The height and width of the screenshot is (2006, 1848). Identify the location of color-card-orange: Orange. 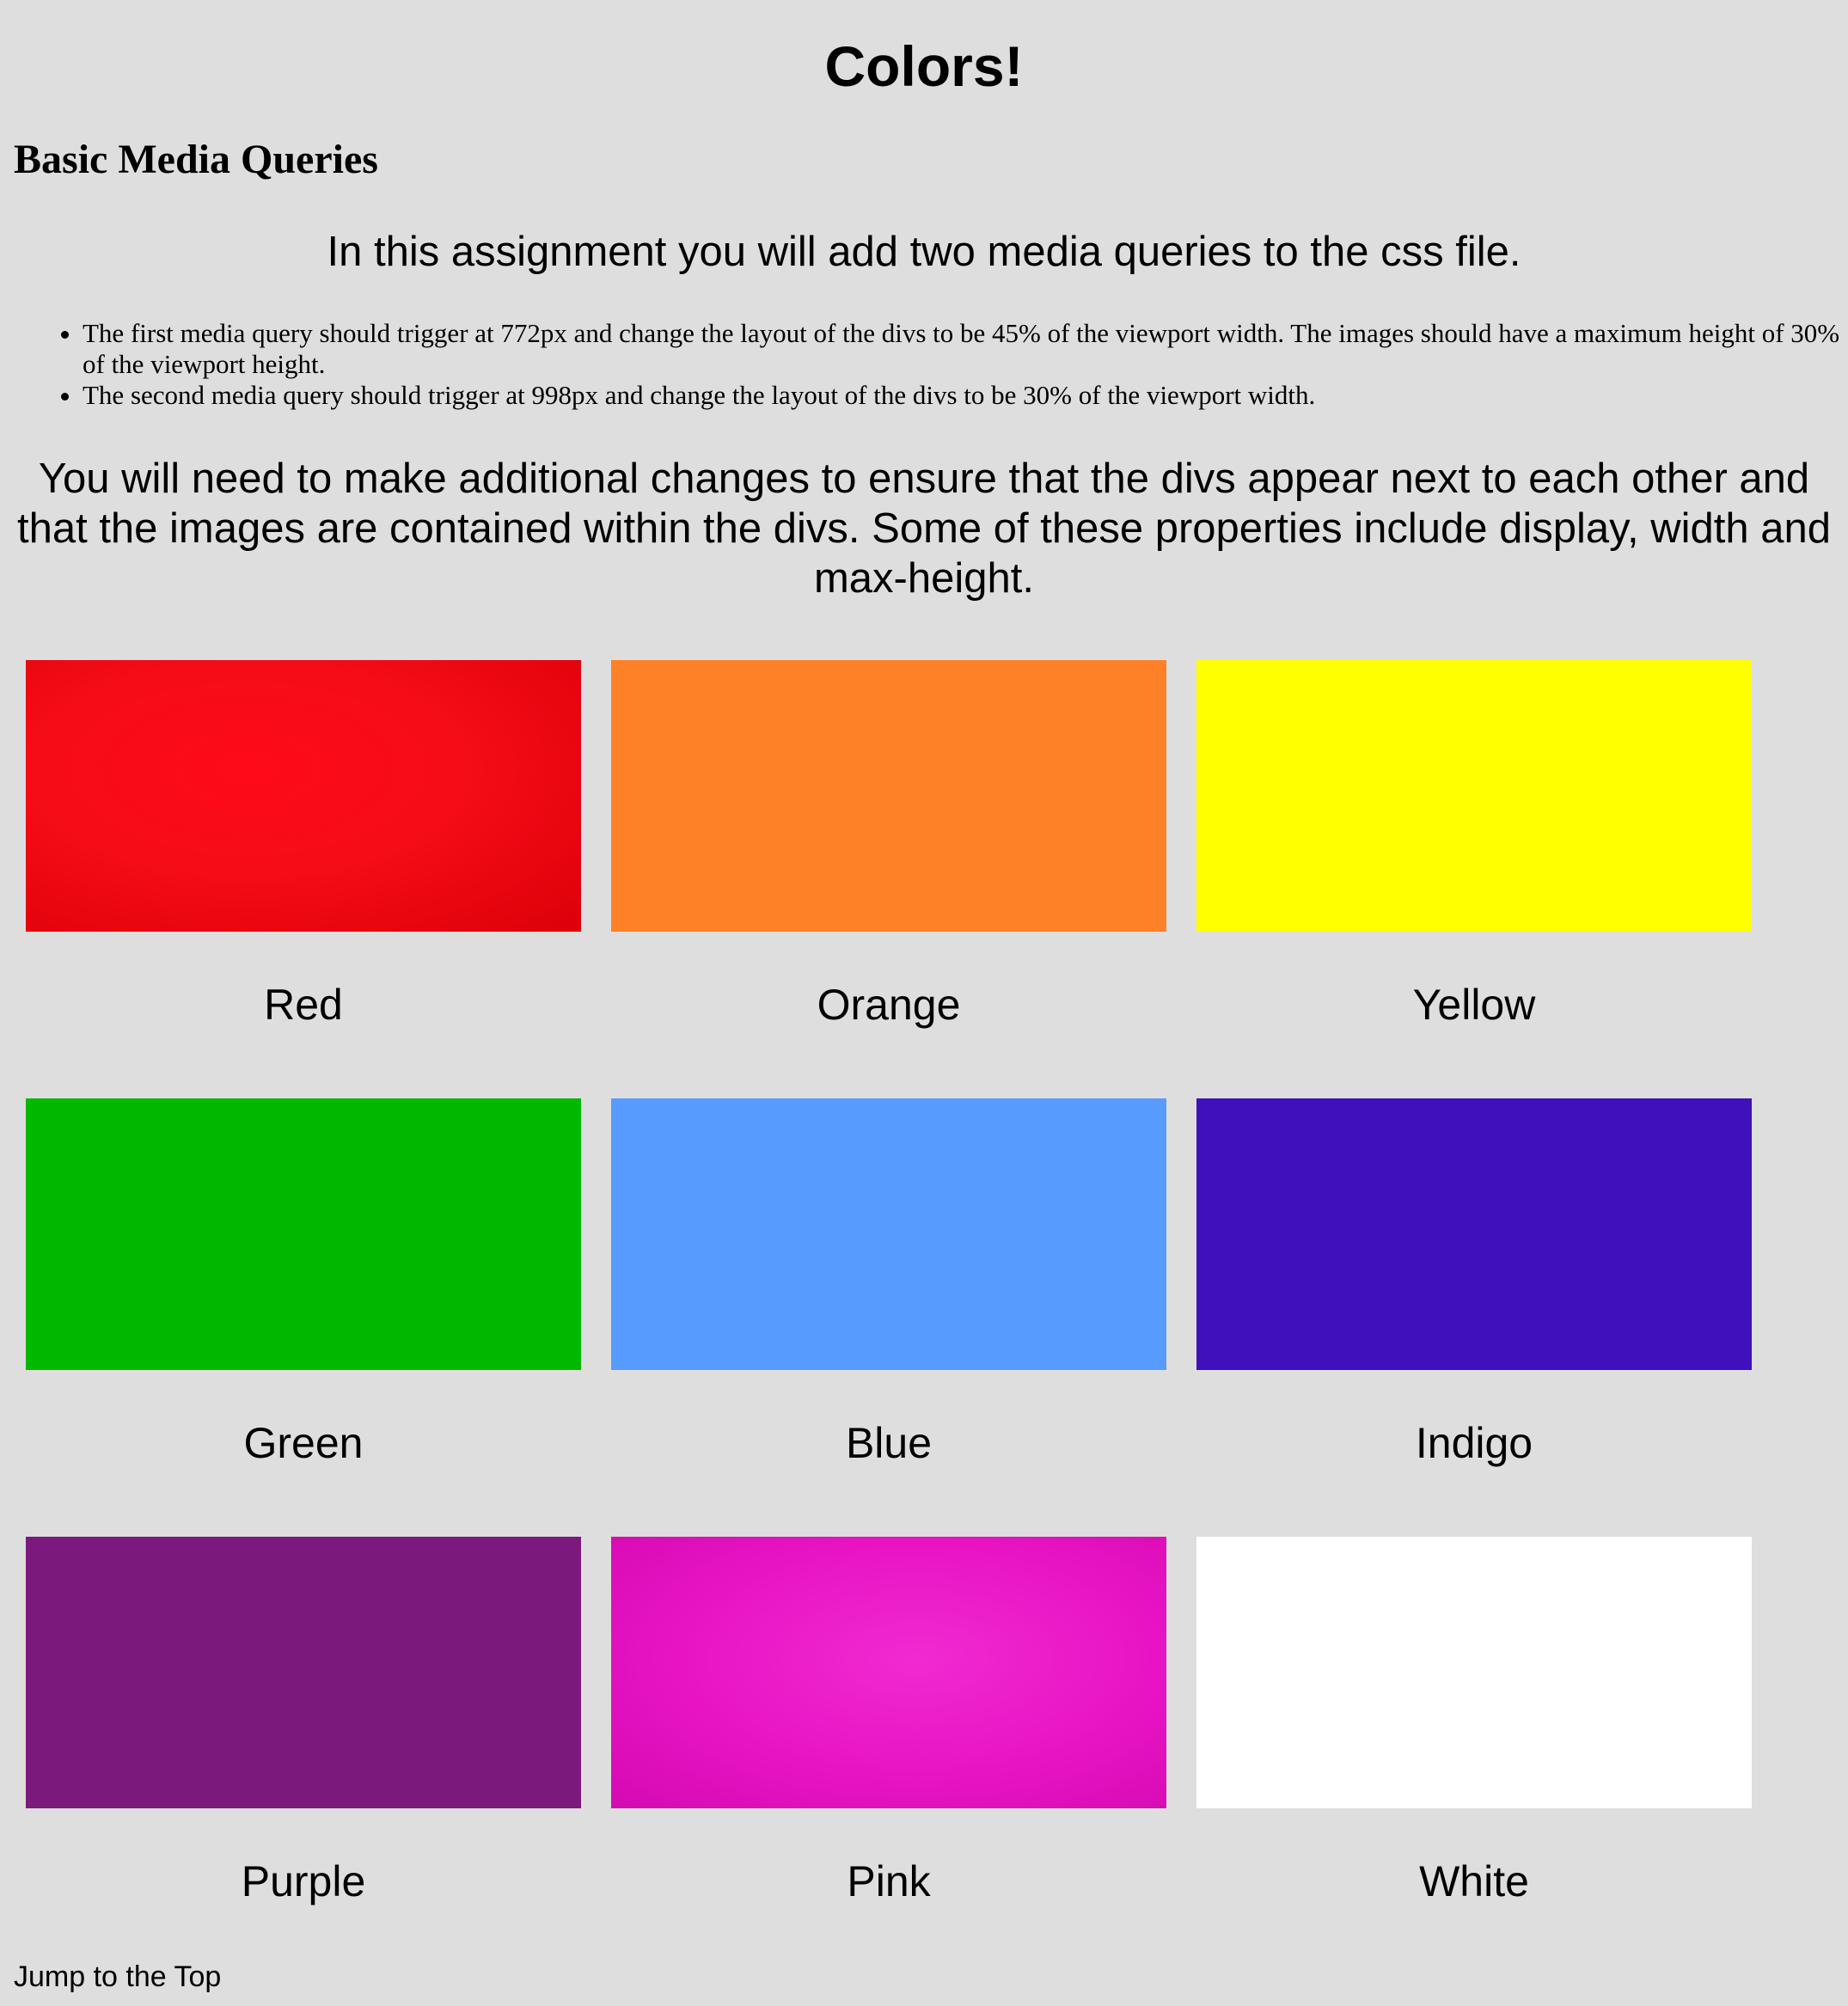
(889, 879).